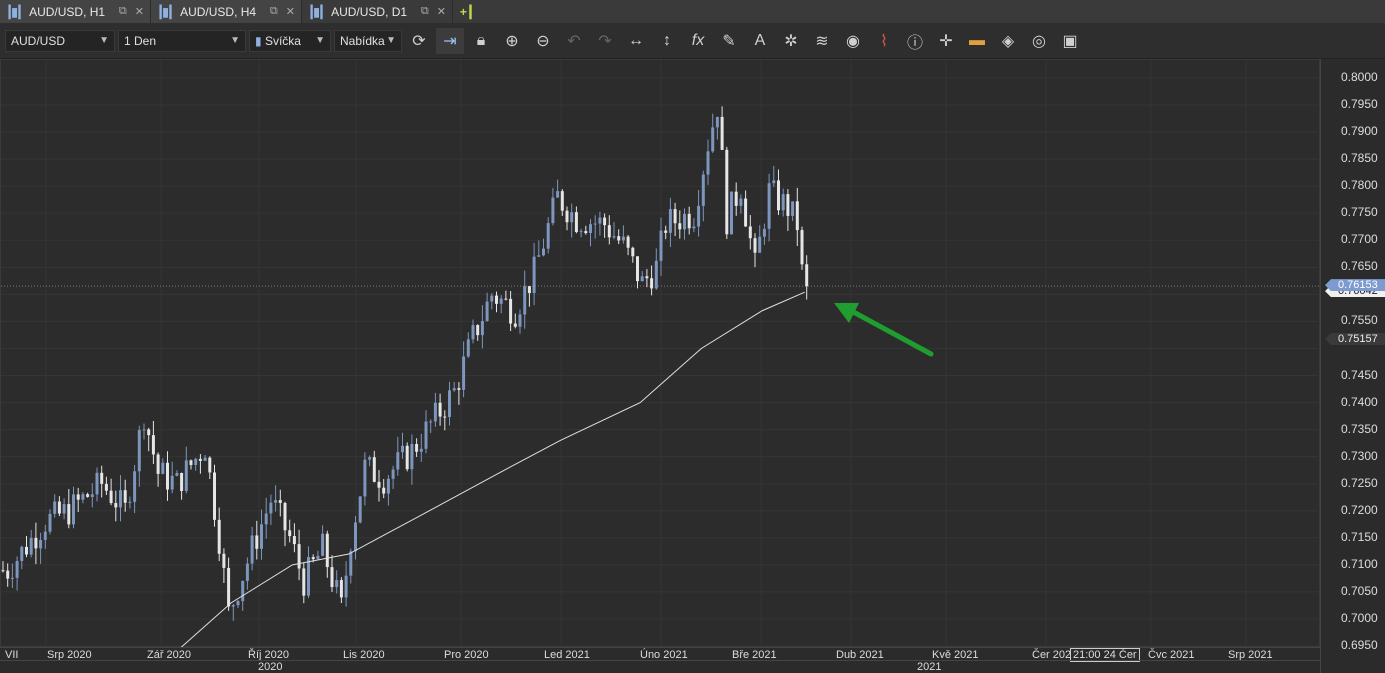  I want to click on price-type-select: Nabídka ▼, so click(368, 40).